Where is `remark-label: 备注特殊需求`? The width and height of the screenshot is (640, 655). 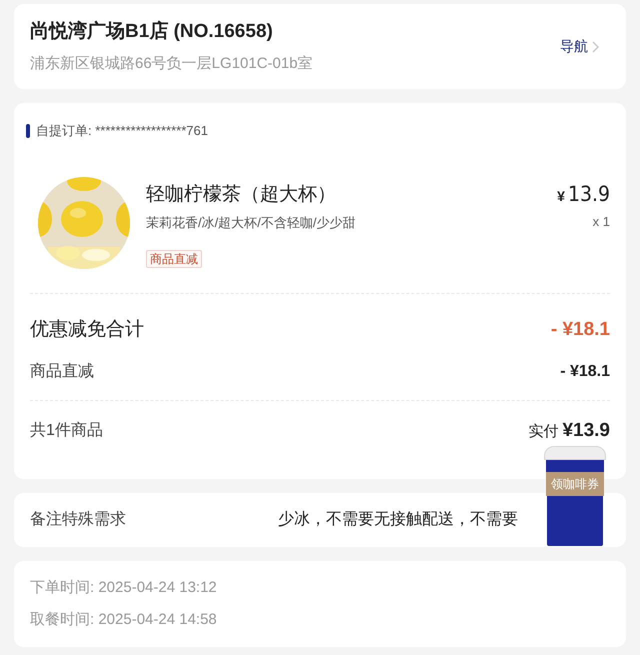
remark-label: 备注特殊需求 is located at coordinates (78, 520).